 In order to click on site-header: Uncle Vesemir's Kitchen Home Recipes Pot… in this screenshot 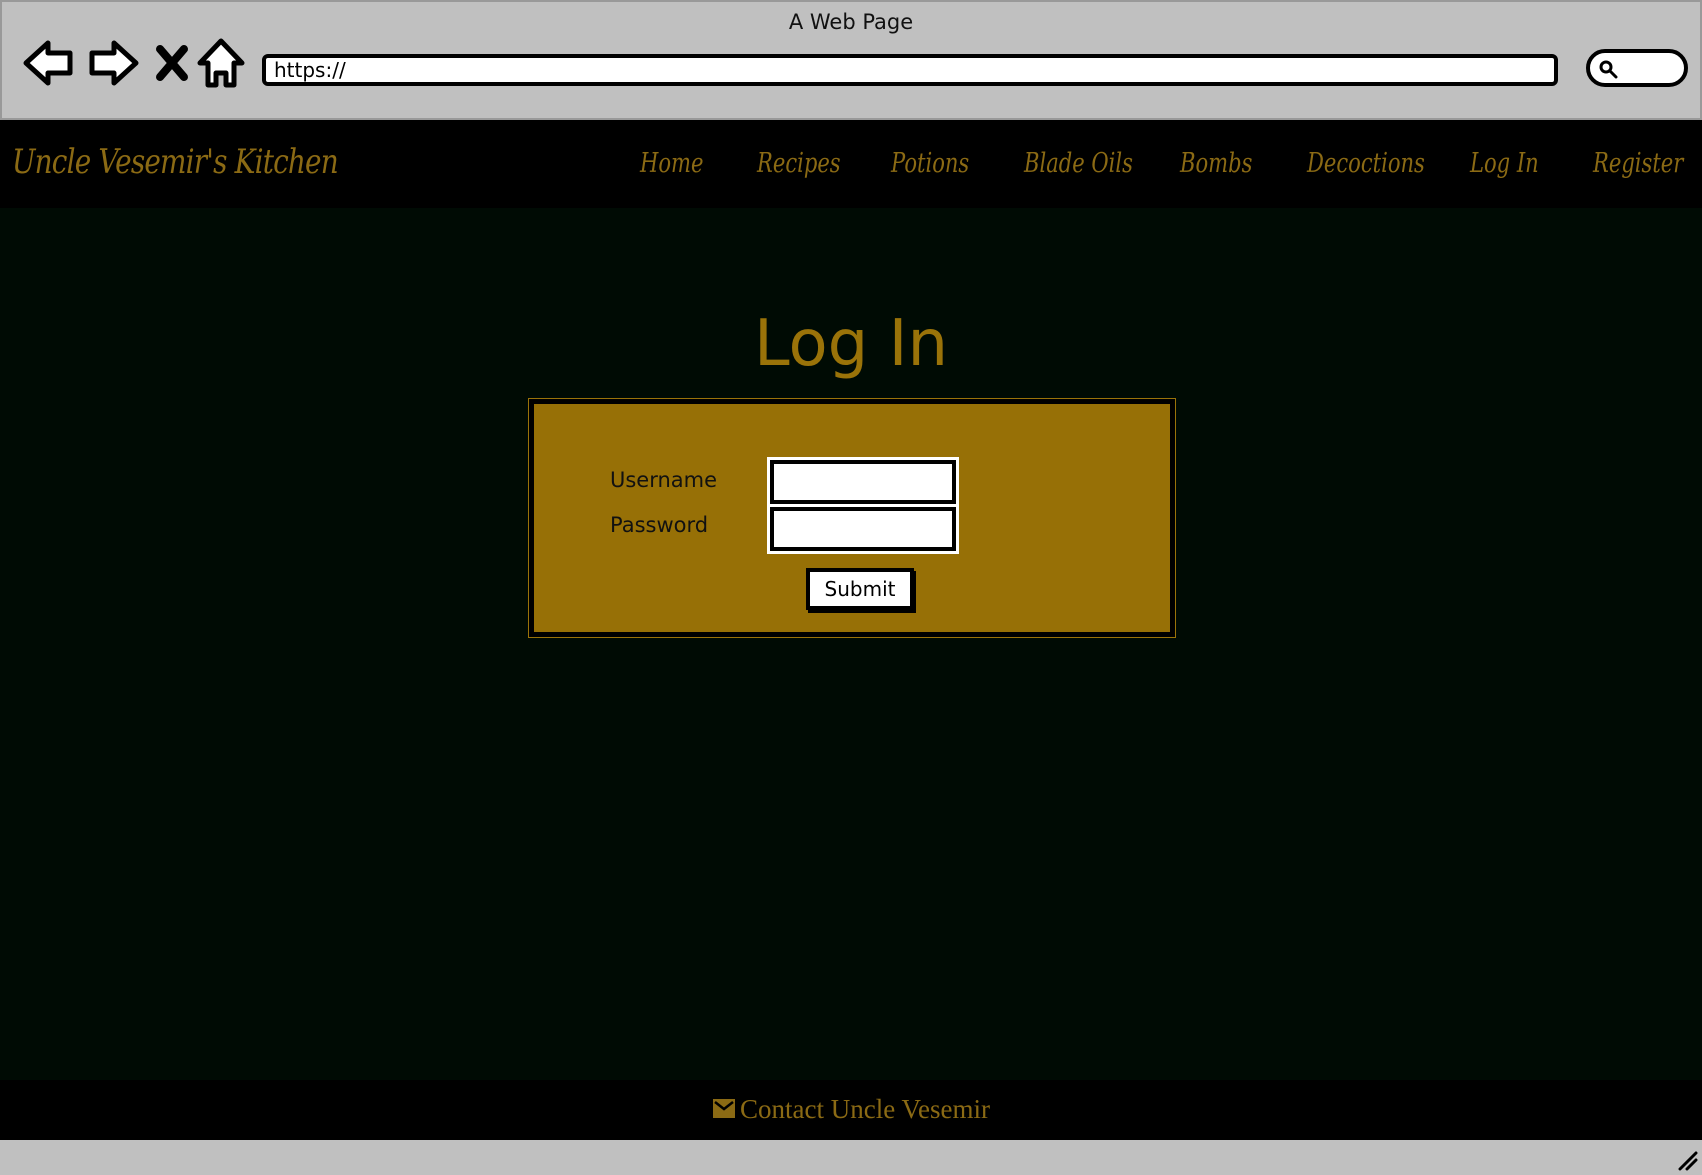, I will do `click(851, 164)`.